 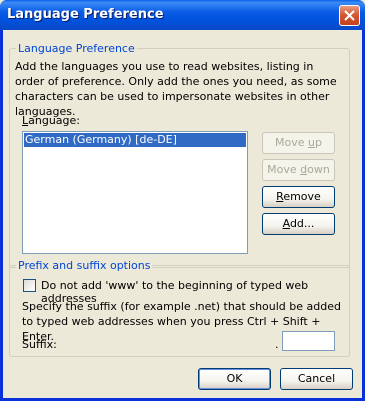 I want to click on move-up-button: Move up, so click(x=298, y=143).